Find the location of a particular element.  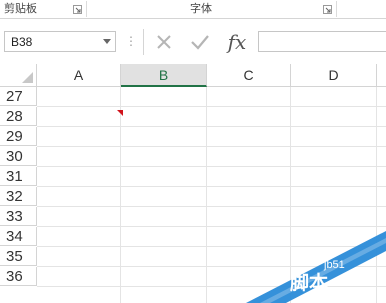

formula-bar: B38 ⋮ fx is located at coordinates (193, 41).